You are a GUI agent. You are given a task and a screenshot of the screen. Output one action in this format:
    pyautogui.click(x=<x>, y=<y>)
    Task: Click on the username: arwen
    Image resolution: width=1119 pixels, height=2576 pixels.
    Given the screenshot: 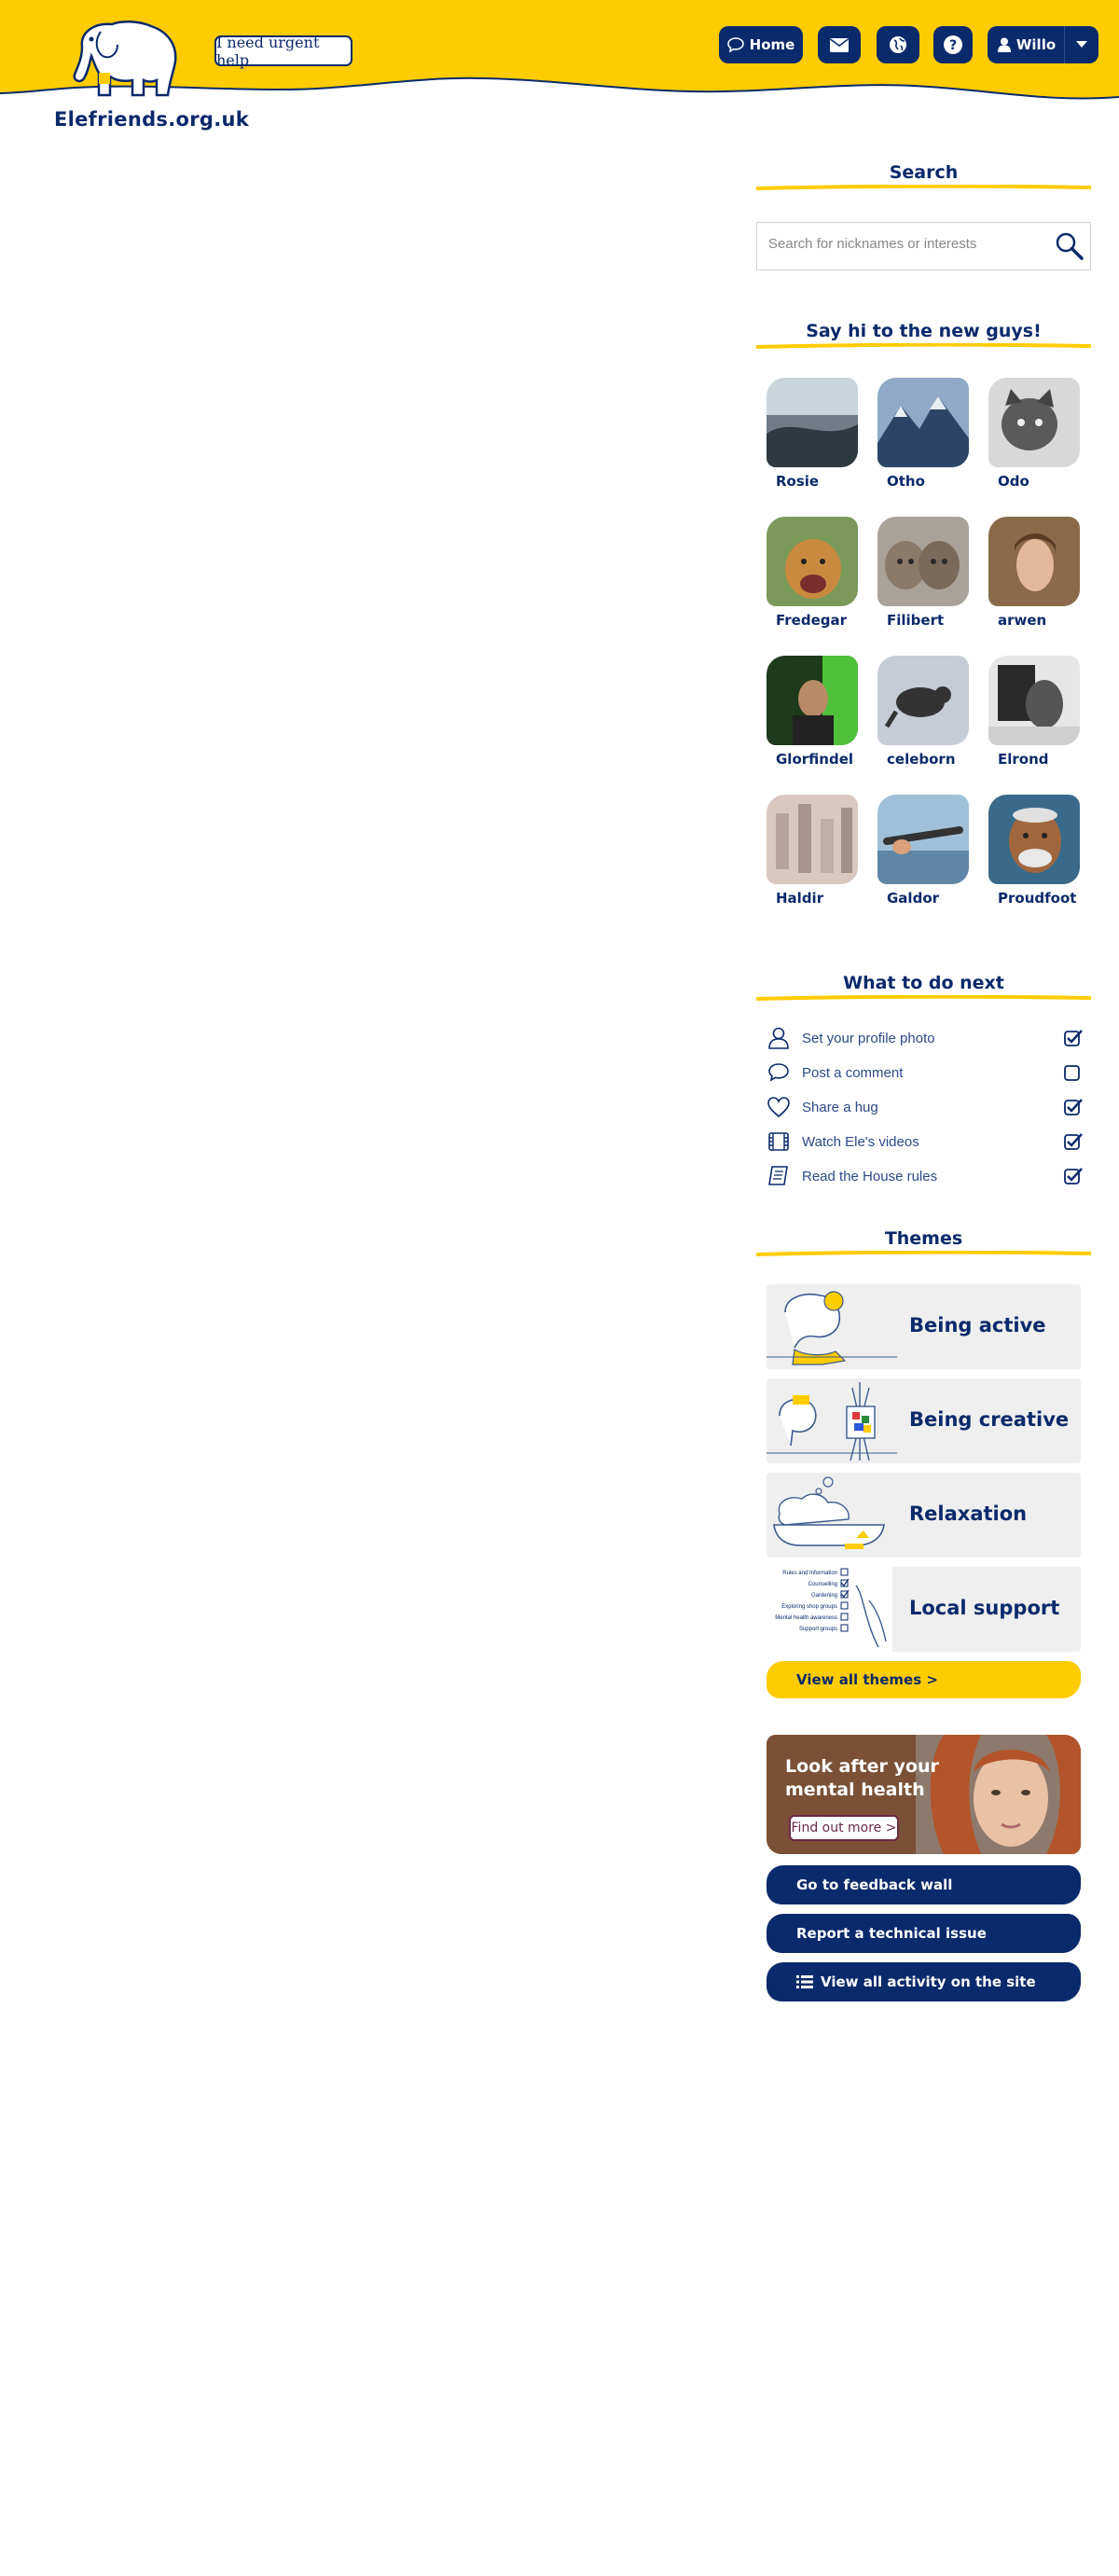 What is the action you would take?
    pyautogui.click(x=1040, y=620)
    